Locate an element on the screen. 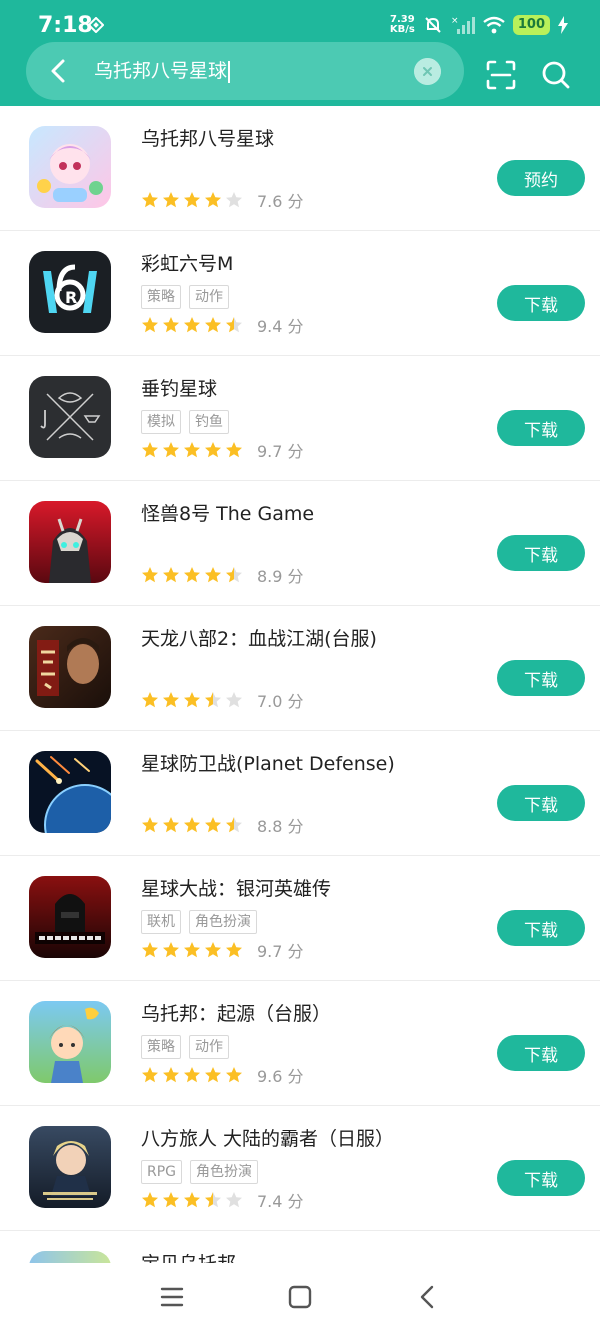 This screenshot has width=600, height=1333. search-box: 乌托邦八号星球 is located at coordinates (245, 71).